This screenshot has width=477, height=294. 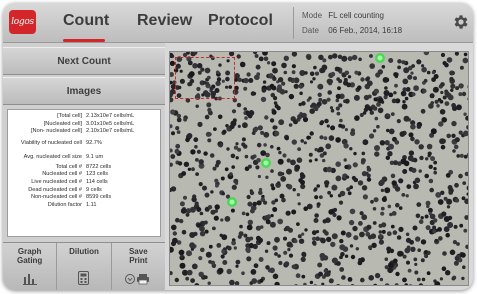 What do you see at coordinates (110, 131) in the screenshot?
I see `result-value: 2.10x10e7 cells/mL` at bounding box center [110, 131].